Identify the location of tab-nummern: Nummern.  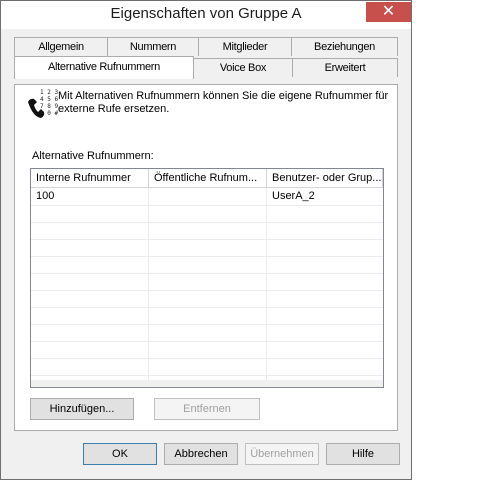
(153, 46).